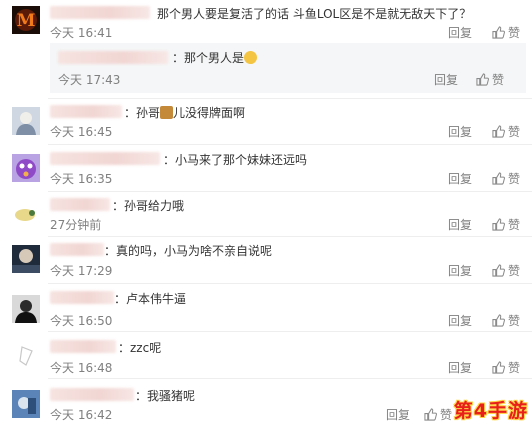 The height and width of the screenshot is (425, 532). Describe the element at coordinates (89, 80) in the screenshot. I see `sub-reply-time: 今天 17:43` at that location.